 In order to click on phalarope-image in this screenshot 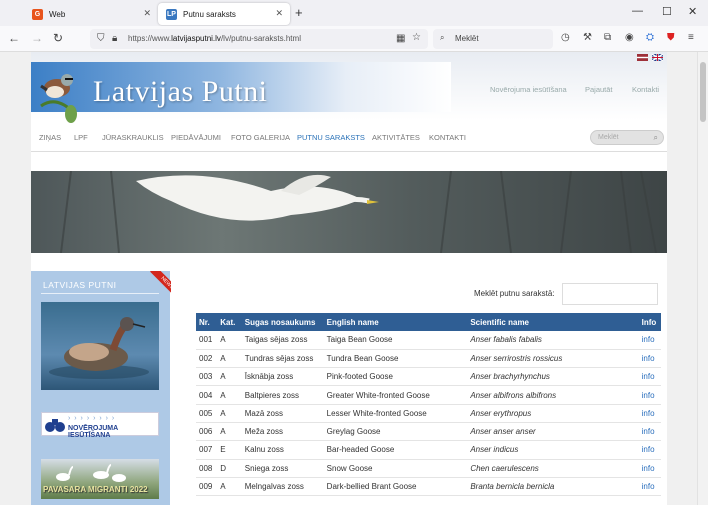, I will do `click(99, 348)`.